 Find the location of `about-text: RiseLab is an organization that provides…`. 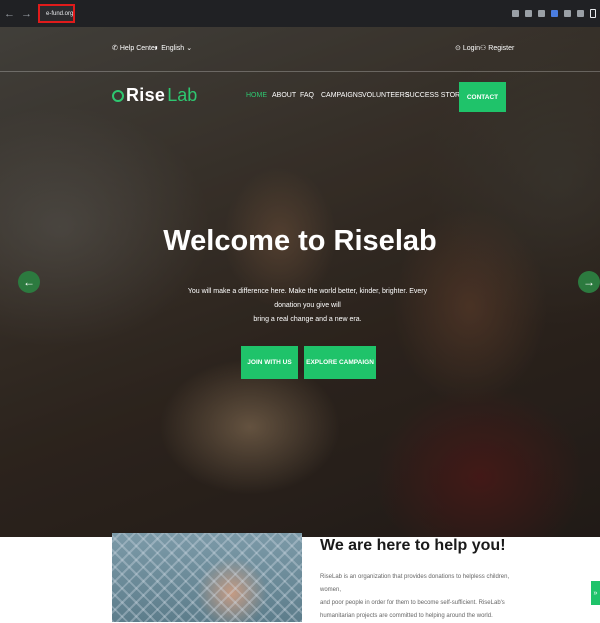

about-text: RiseLab is an organization that provides… is located at coordinates (420, 597).